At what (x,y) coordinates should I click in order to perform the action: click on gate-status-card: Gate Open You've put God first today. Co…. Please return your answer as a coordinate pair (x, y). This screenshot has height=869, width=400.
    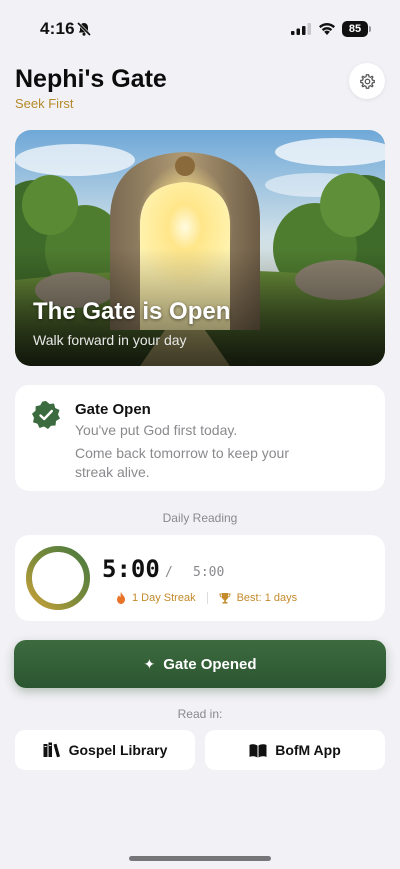
    Looking at the image, I should click on (200, 438).